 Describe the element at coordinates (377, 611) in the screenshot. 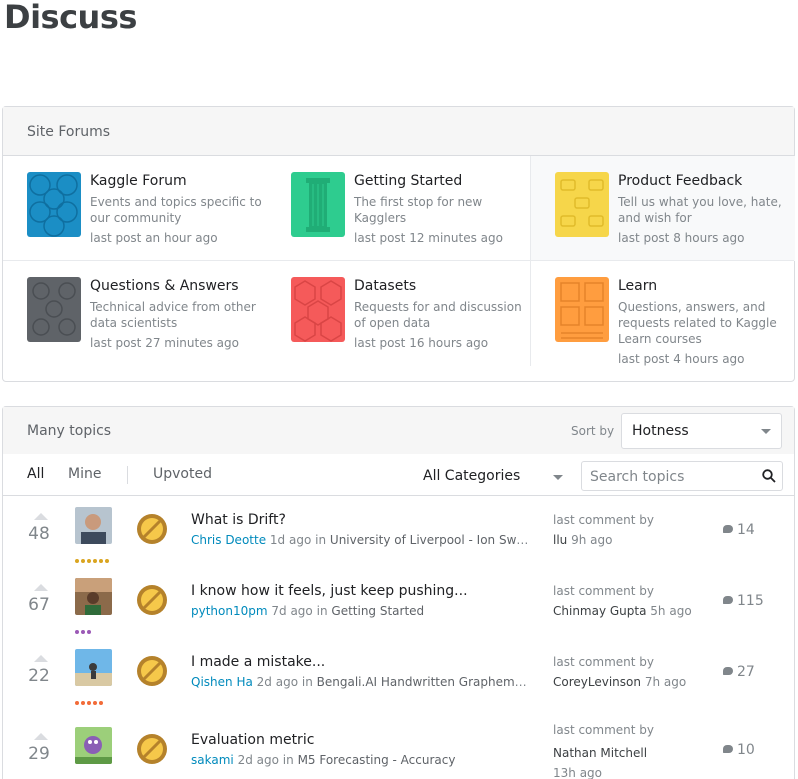

I see `topic-forum: Getting Started` at that location.